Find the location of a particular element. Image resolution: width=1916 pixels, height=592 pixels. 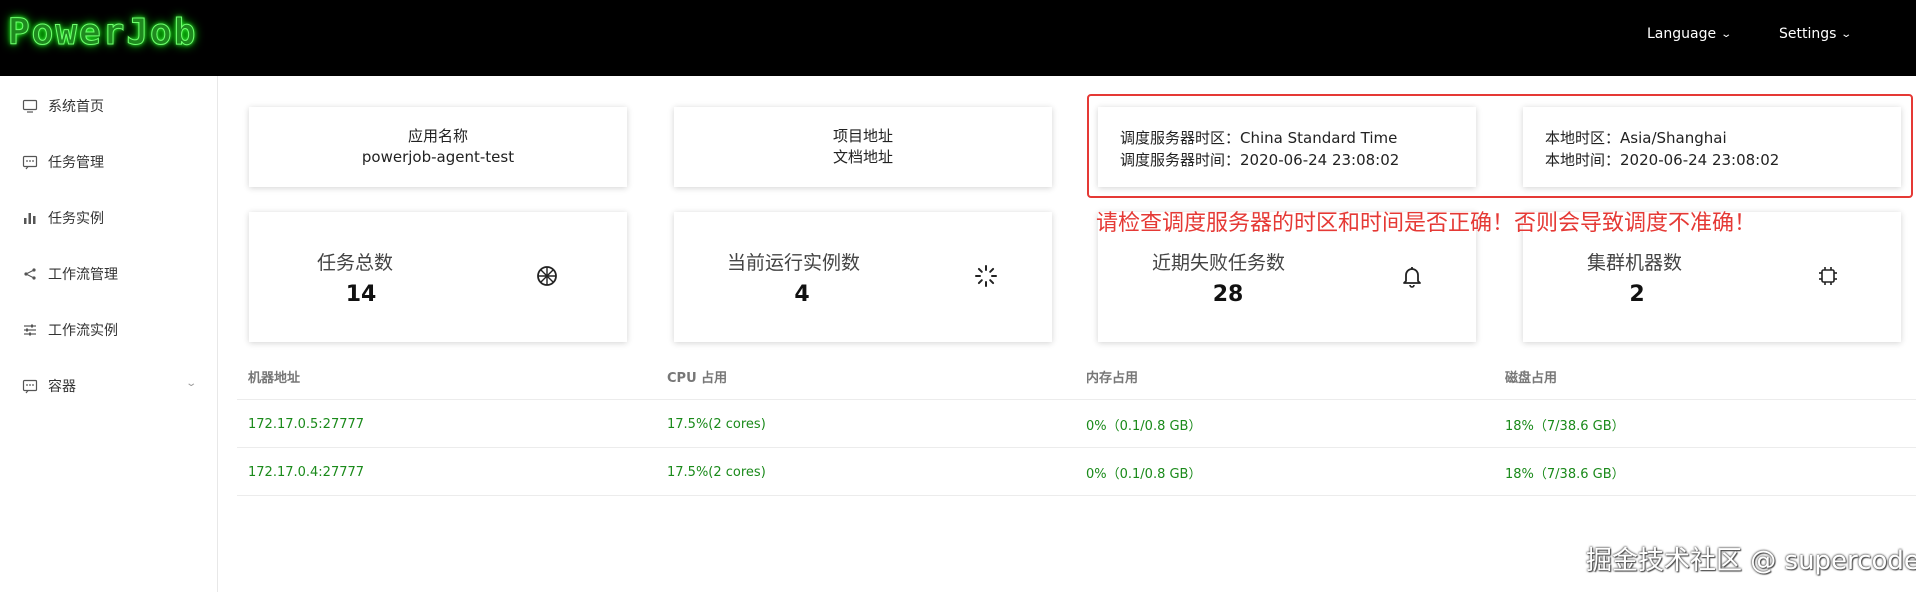

sidebar-item-label: 系统首页 is located at coordinates (76, 107).